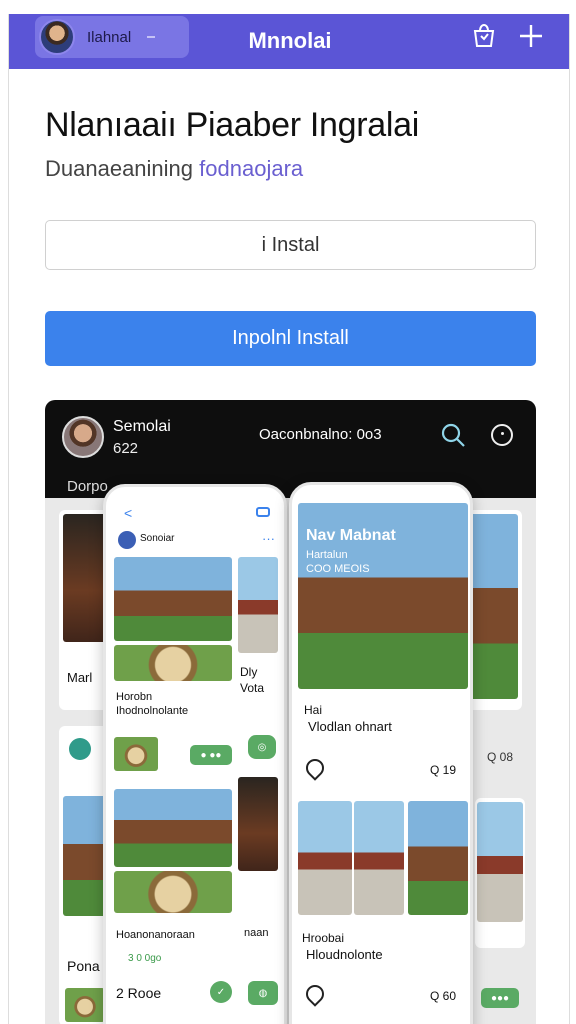 The image size is (576, 1024). I want to click on install-button: Inpolnl Install, so click(290, 338).